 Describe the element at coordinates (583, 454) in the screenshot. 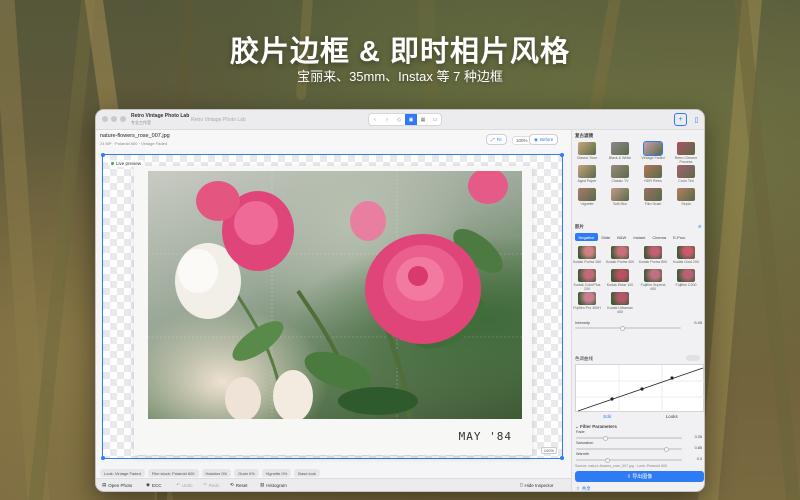

I see `param-label: Warmth` at that location.